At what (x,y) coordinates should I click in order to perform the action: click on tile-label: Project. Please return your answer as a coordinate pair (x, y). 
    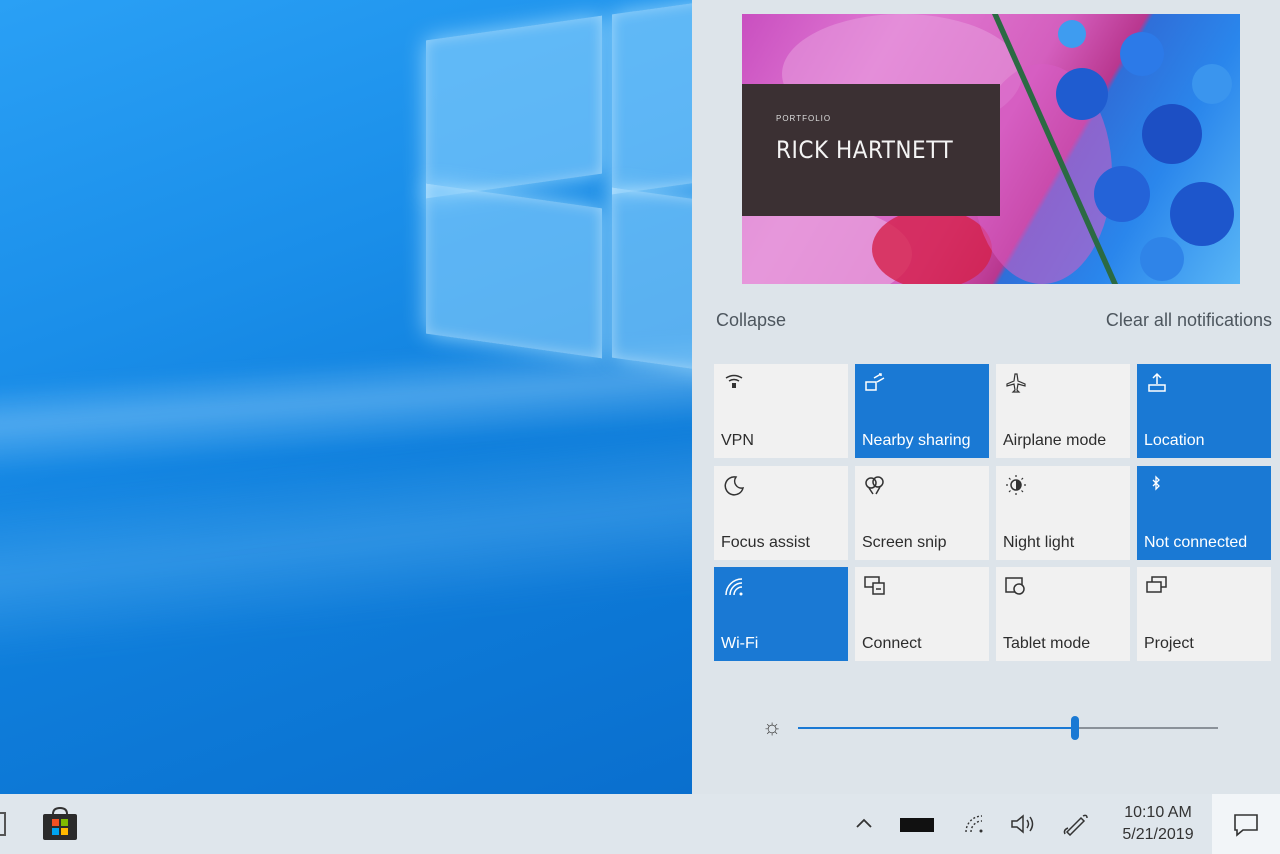
    Looking at the image, I should click on (1169, 643).